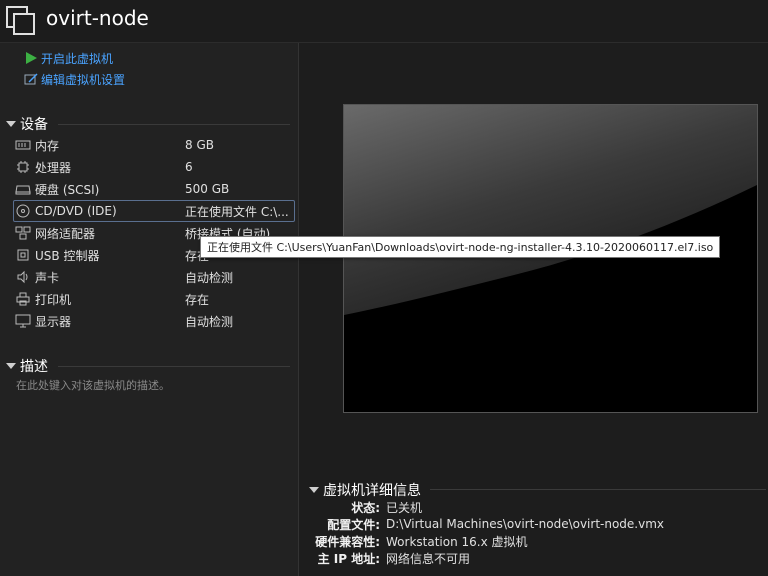  Describe the element at coordinates (23, 167) in the screenshot. I see `processor-icon` at that location.